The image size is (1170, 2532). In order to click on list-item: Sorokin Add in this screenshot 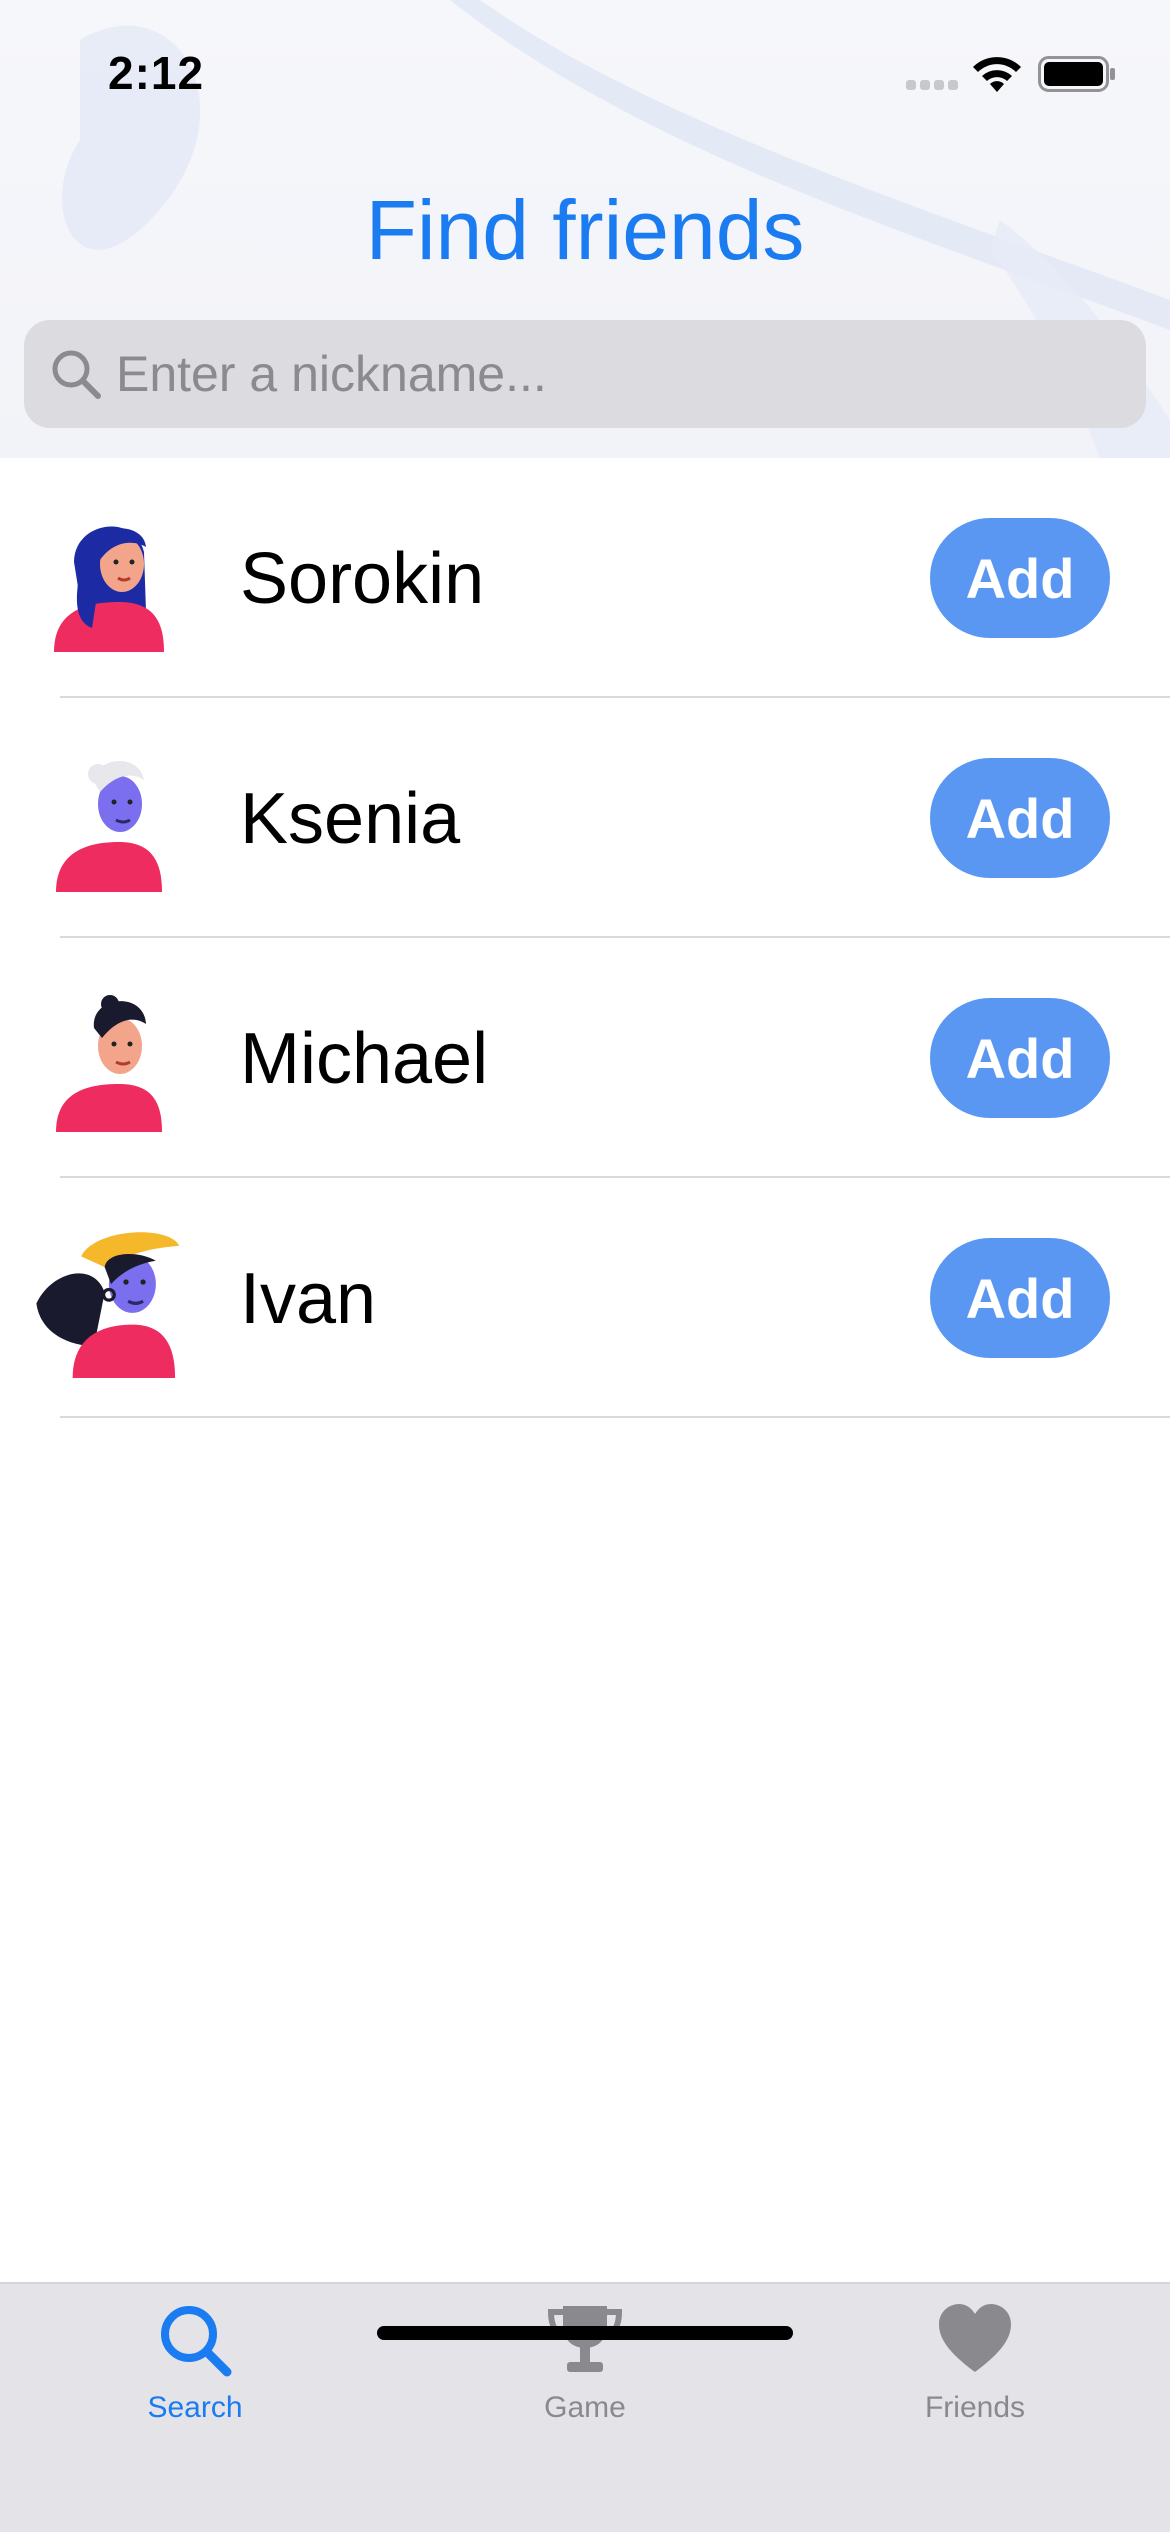, I will do `click(585, 578)`.